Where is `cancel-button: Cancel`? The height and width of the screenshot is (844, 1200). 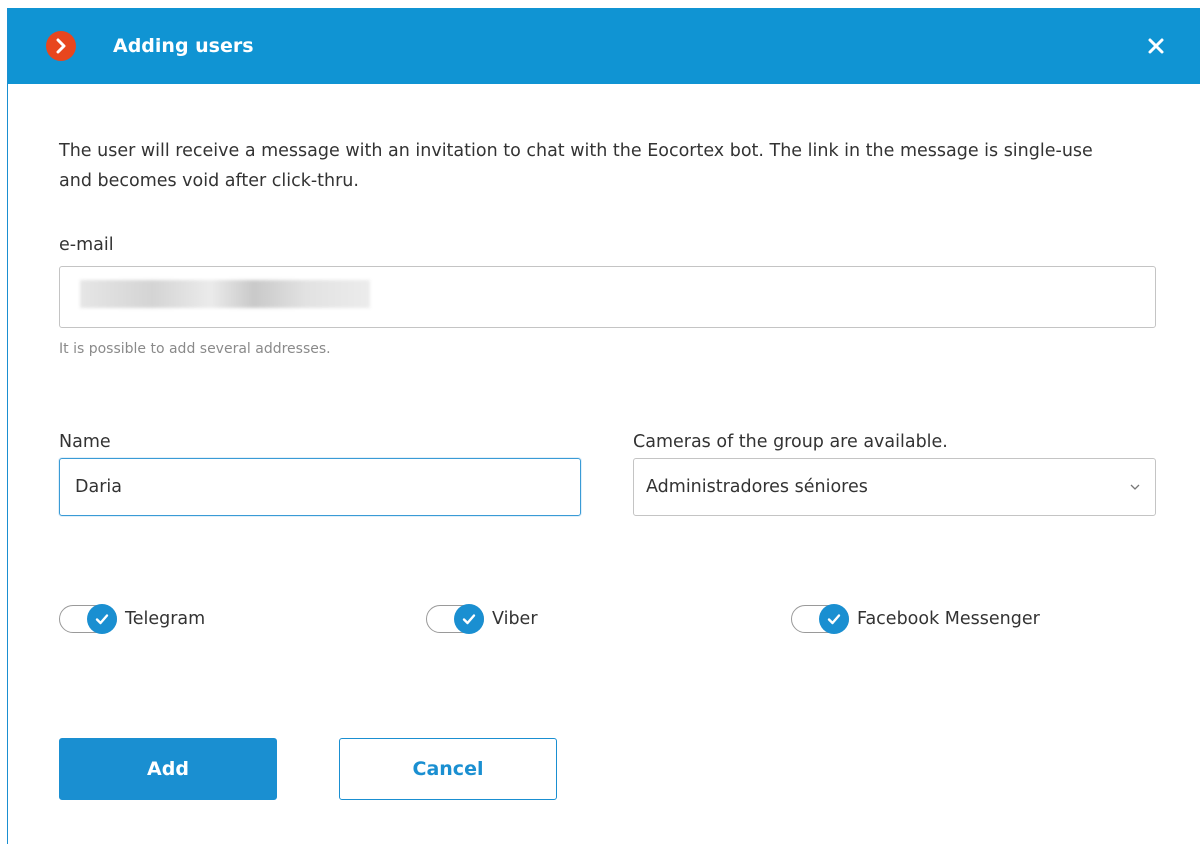 cancel-button: Cancel is located at coordinates (448, 769).